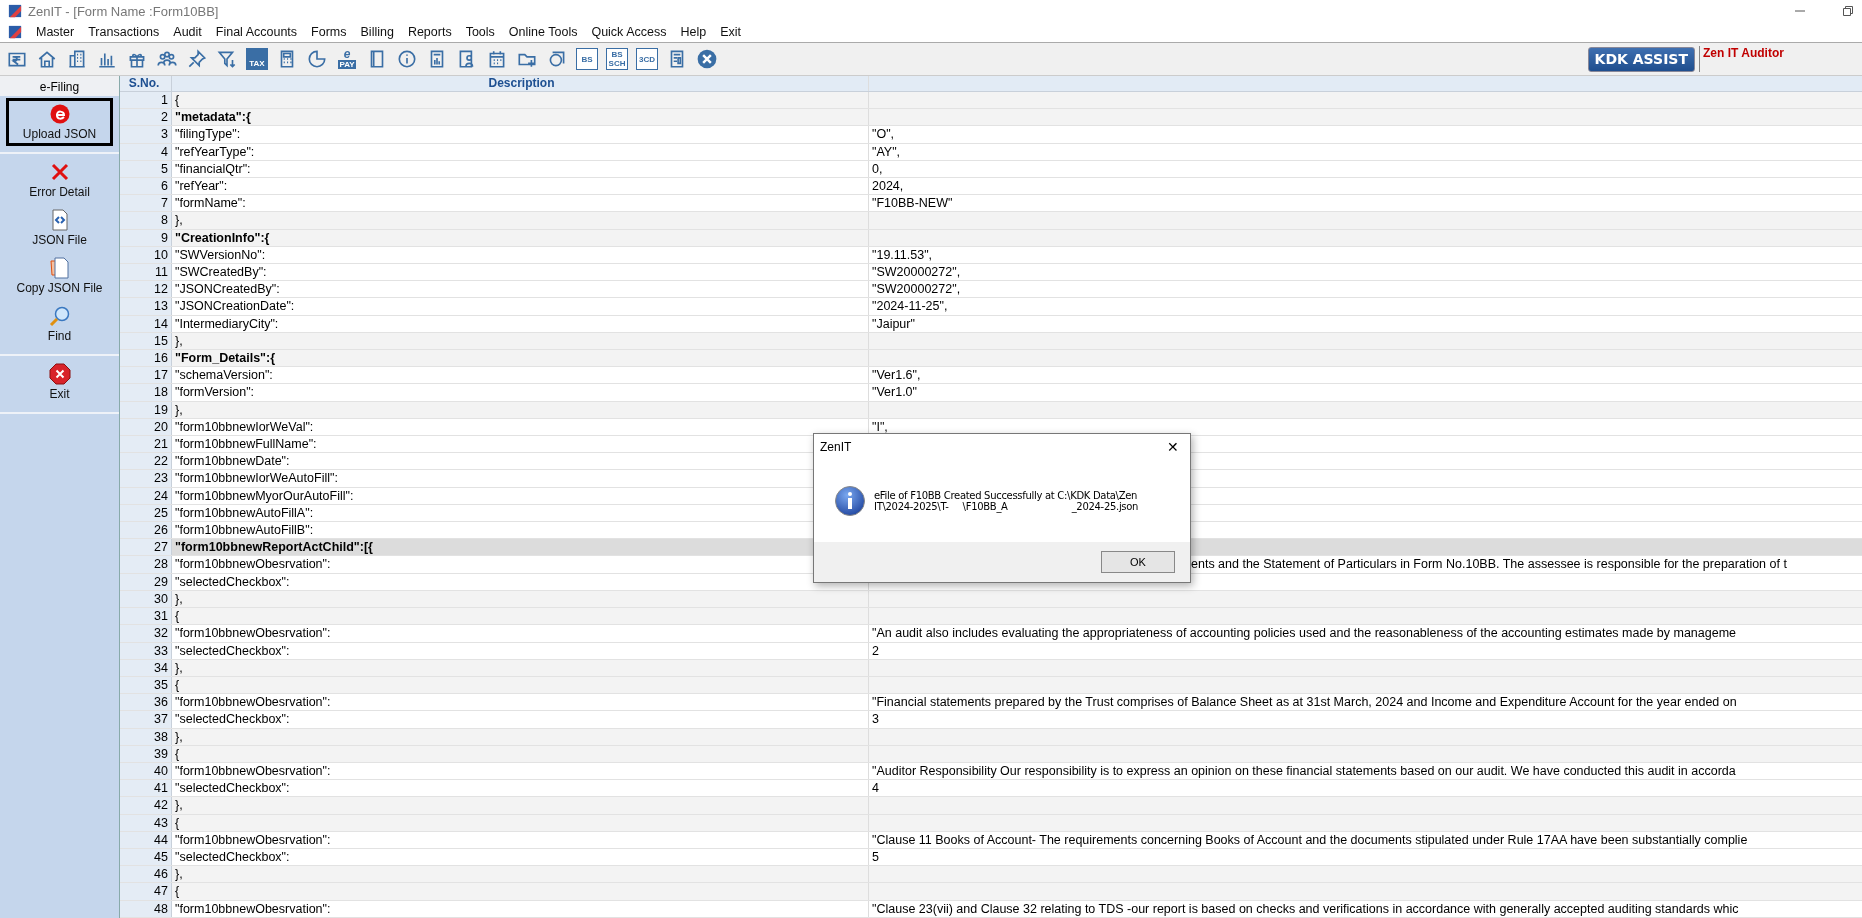 This screenshot has height=918, width=1862. I want to click on row-number: 27, so click(161, 547).